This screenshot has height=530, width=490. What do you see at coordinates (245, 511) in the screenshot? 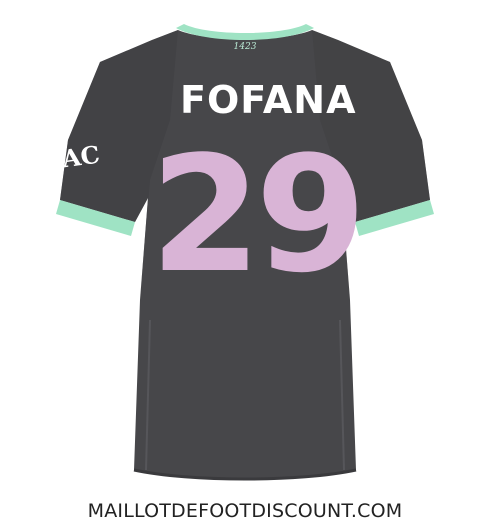
I see `site-watermark: MAILLOTDEFOOTDISCOUNT.COM` at bounding box center [245, 511].